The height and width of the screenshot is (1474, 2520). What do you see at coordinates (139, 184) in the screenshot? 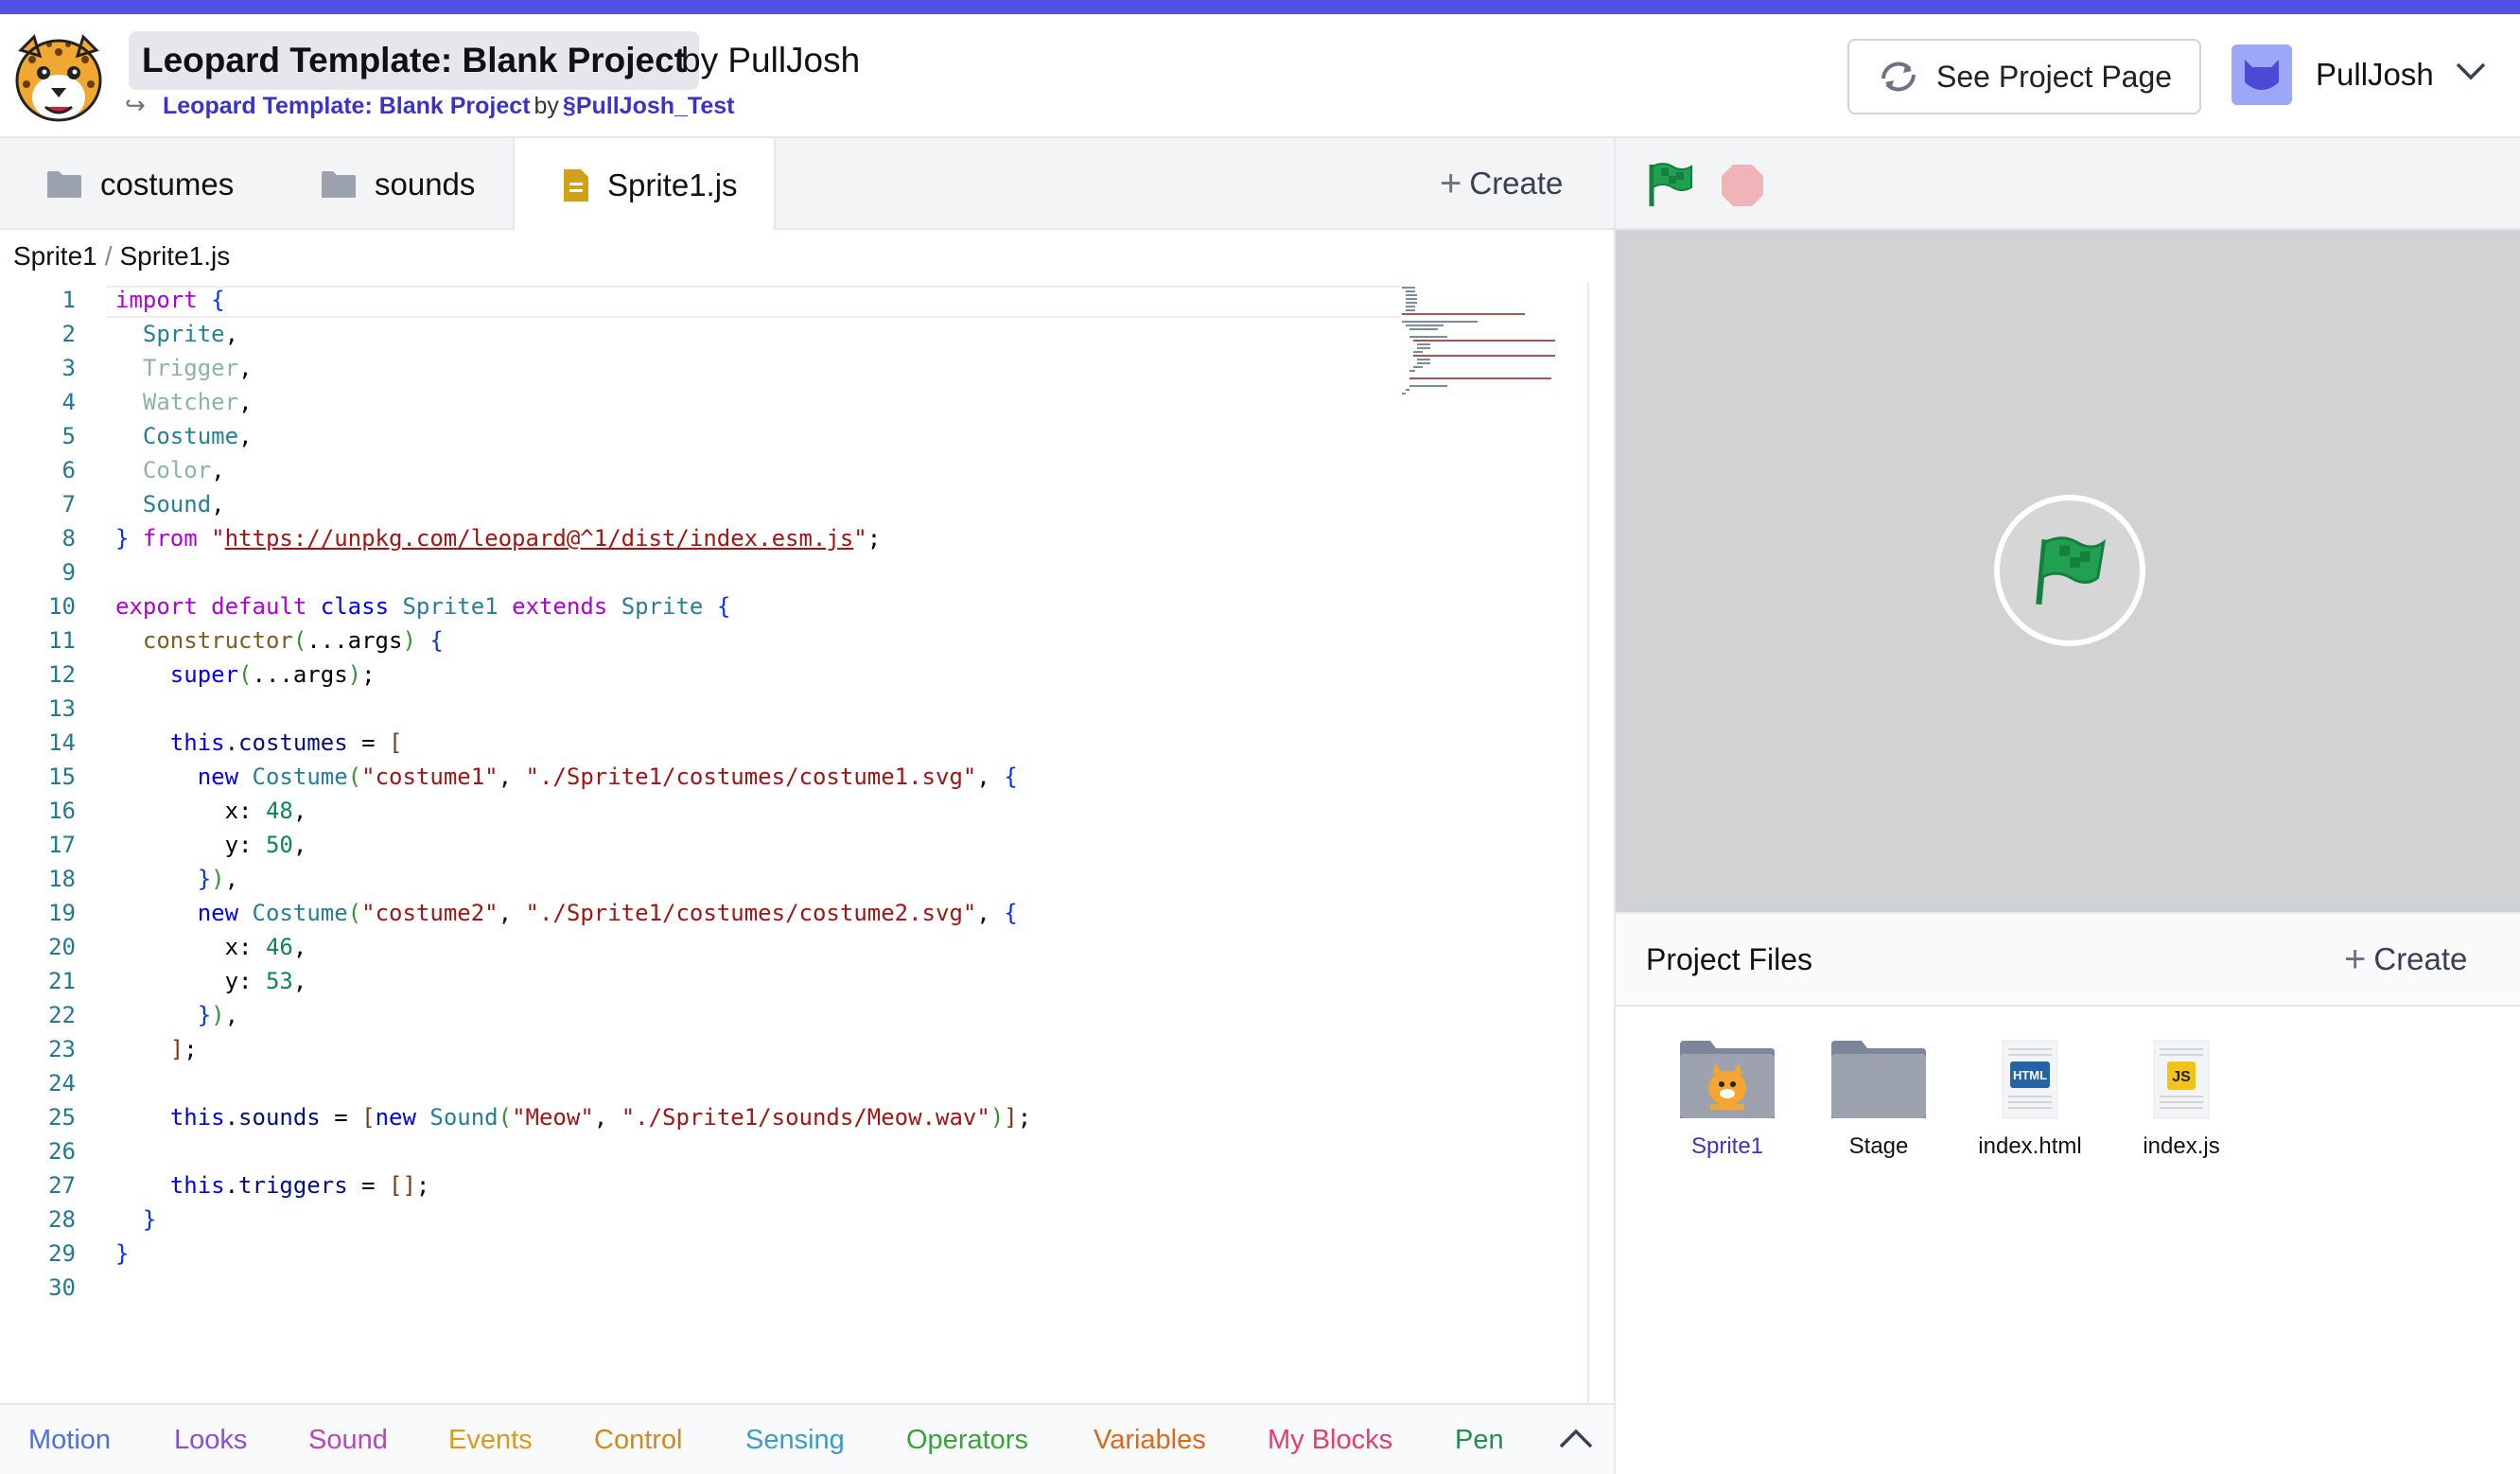
I see `tab-costumes: costumes` at bounding box center [139, 184].